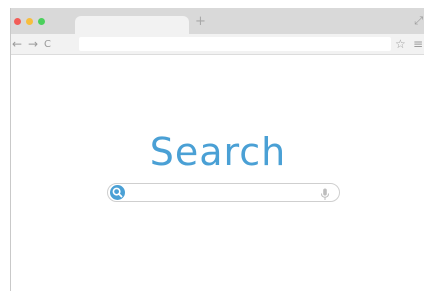 The height and width of the screenshot is (291, 424). What do you see at coordinates (17, 44) in the screenshot?
I see `back-arrow-icon: ←` at bounding box center [17, 44].